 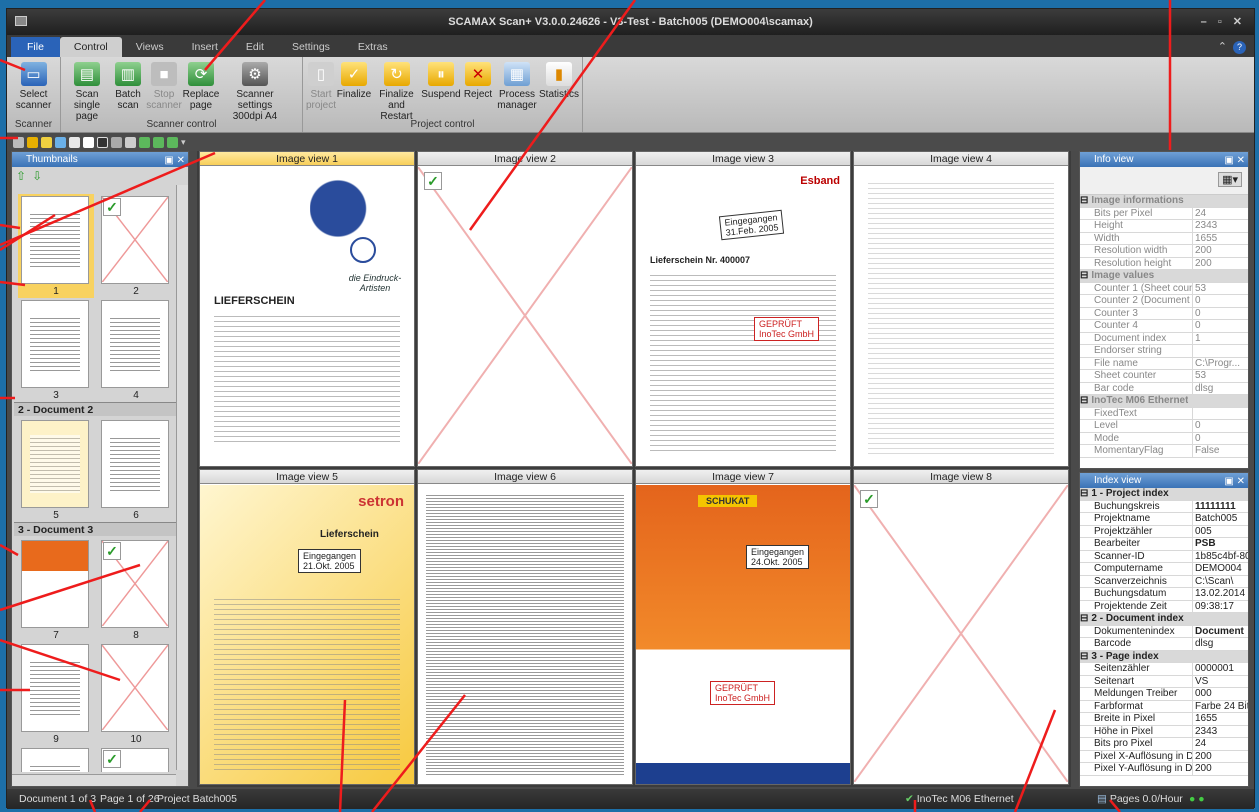 I want to click on property-value: 1b85c4bf-805, so click(x=1220, y=557).